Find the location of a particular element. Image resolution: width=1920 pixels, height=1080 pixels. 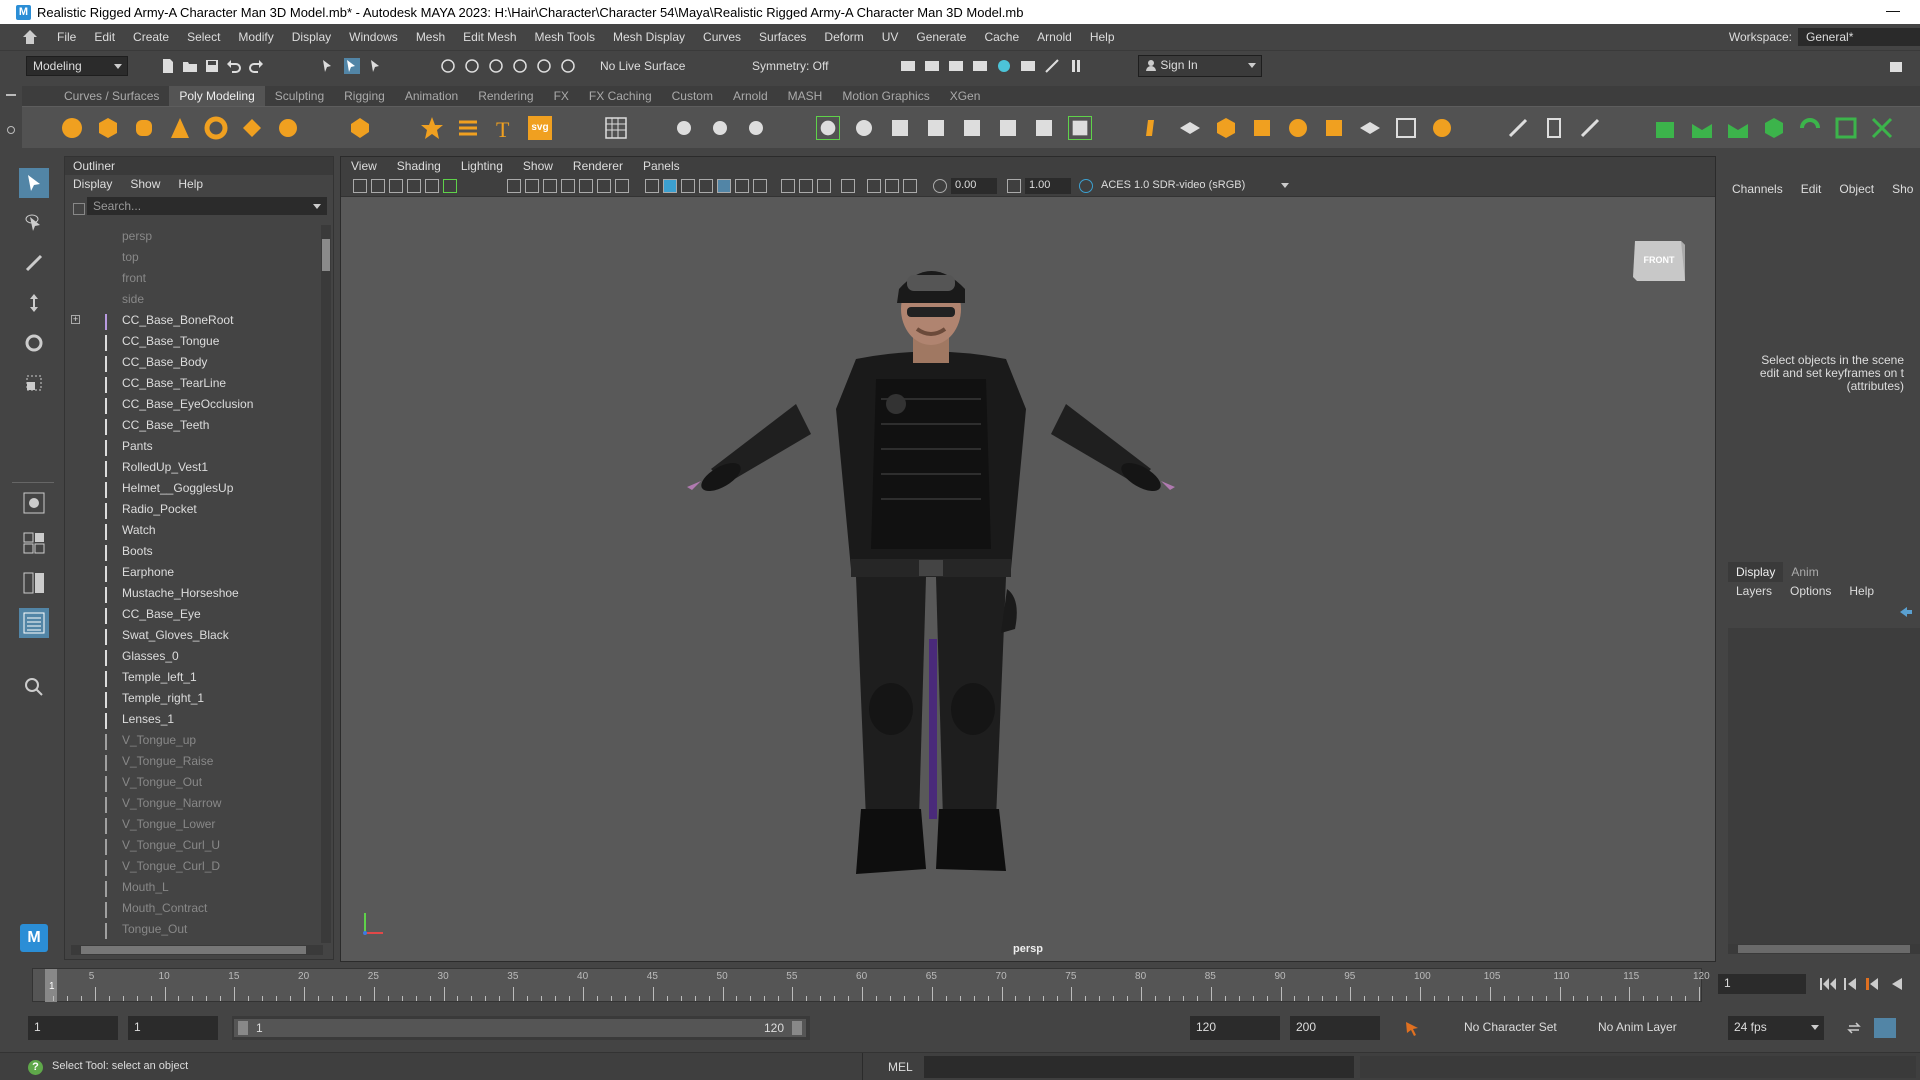

scrollbar-thumb is located at coordinates (1824, 949).